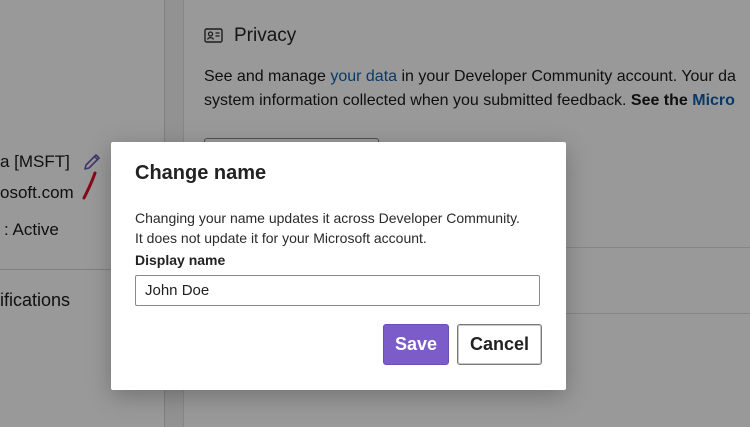 The height and width of the screenshot is (427, 750). What do you see at coordinates (337, 290) in the screenshot?
I see `display-name-input` at bounding box center [337, 290].